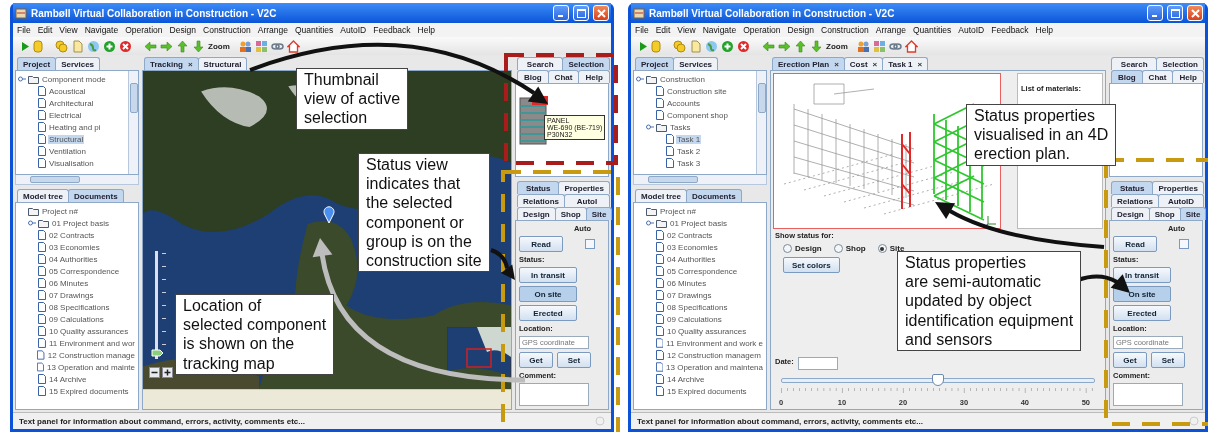 Image resolution: width=1208 pixels, height=432 pixels. I want to click on tab: AutoID, so click(1181, 200).